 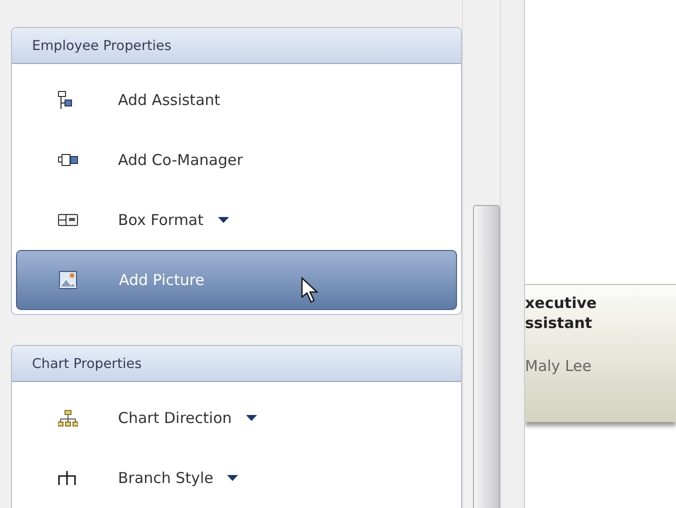 I want to click on menu-item: Branch Style, so click(x=236, y=478).